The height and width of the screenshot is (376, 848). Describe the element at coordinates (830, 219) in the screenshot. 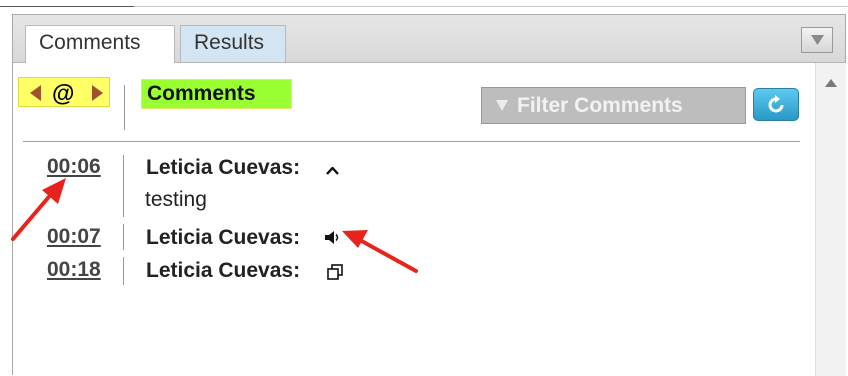

I see `vertical-scrollbar` at that location.